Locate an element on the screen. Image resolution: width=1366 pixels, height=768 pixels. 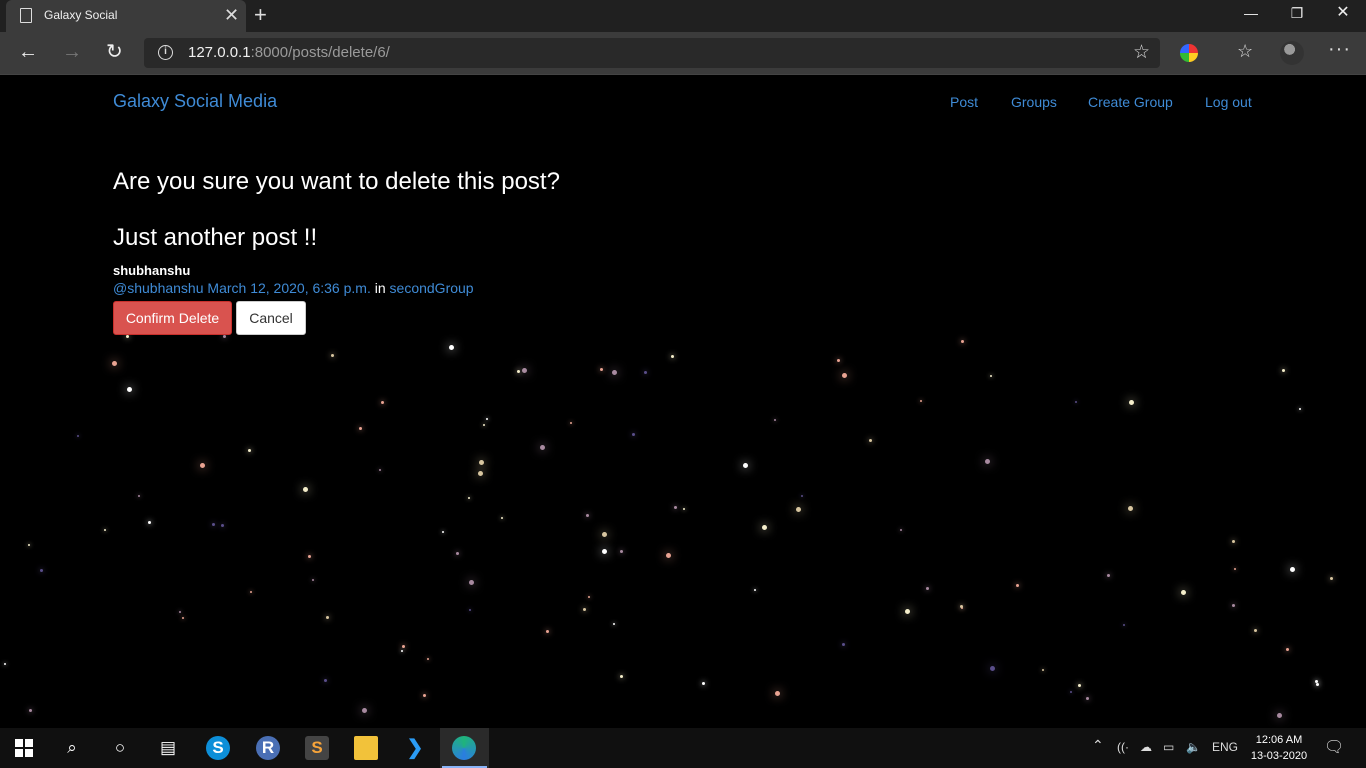
cloud-icon: ☁ is located at coordinates (1146, 747).